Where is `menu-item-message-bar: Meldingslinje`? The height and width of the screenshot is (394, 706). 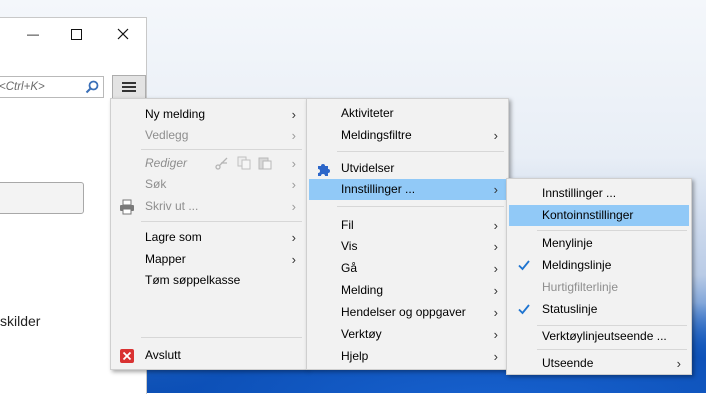
menu-item-message-bar: Meldingslinje is located at coordinates (599, 265).